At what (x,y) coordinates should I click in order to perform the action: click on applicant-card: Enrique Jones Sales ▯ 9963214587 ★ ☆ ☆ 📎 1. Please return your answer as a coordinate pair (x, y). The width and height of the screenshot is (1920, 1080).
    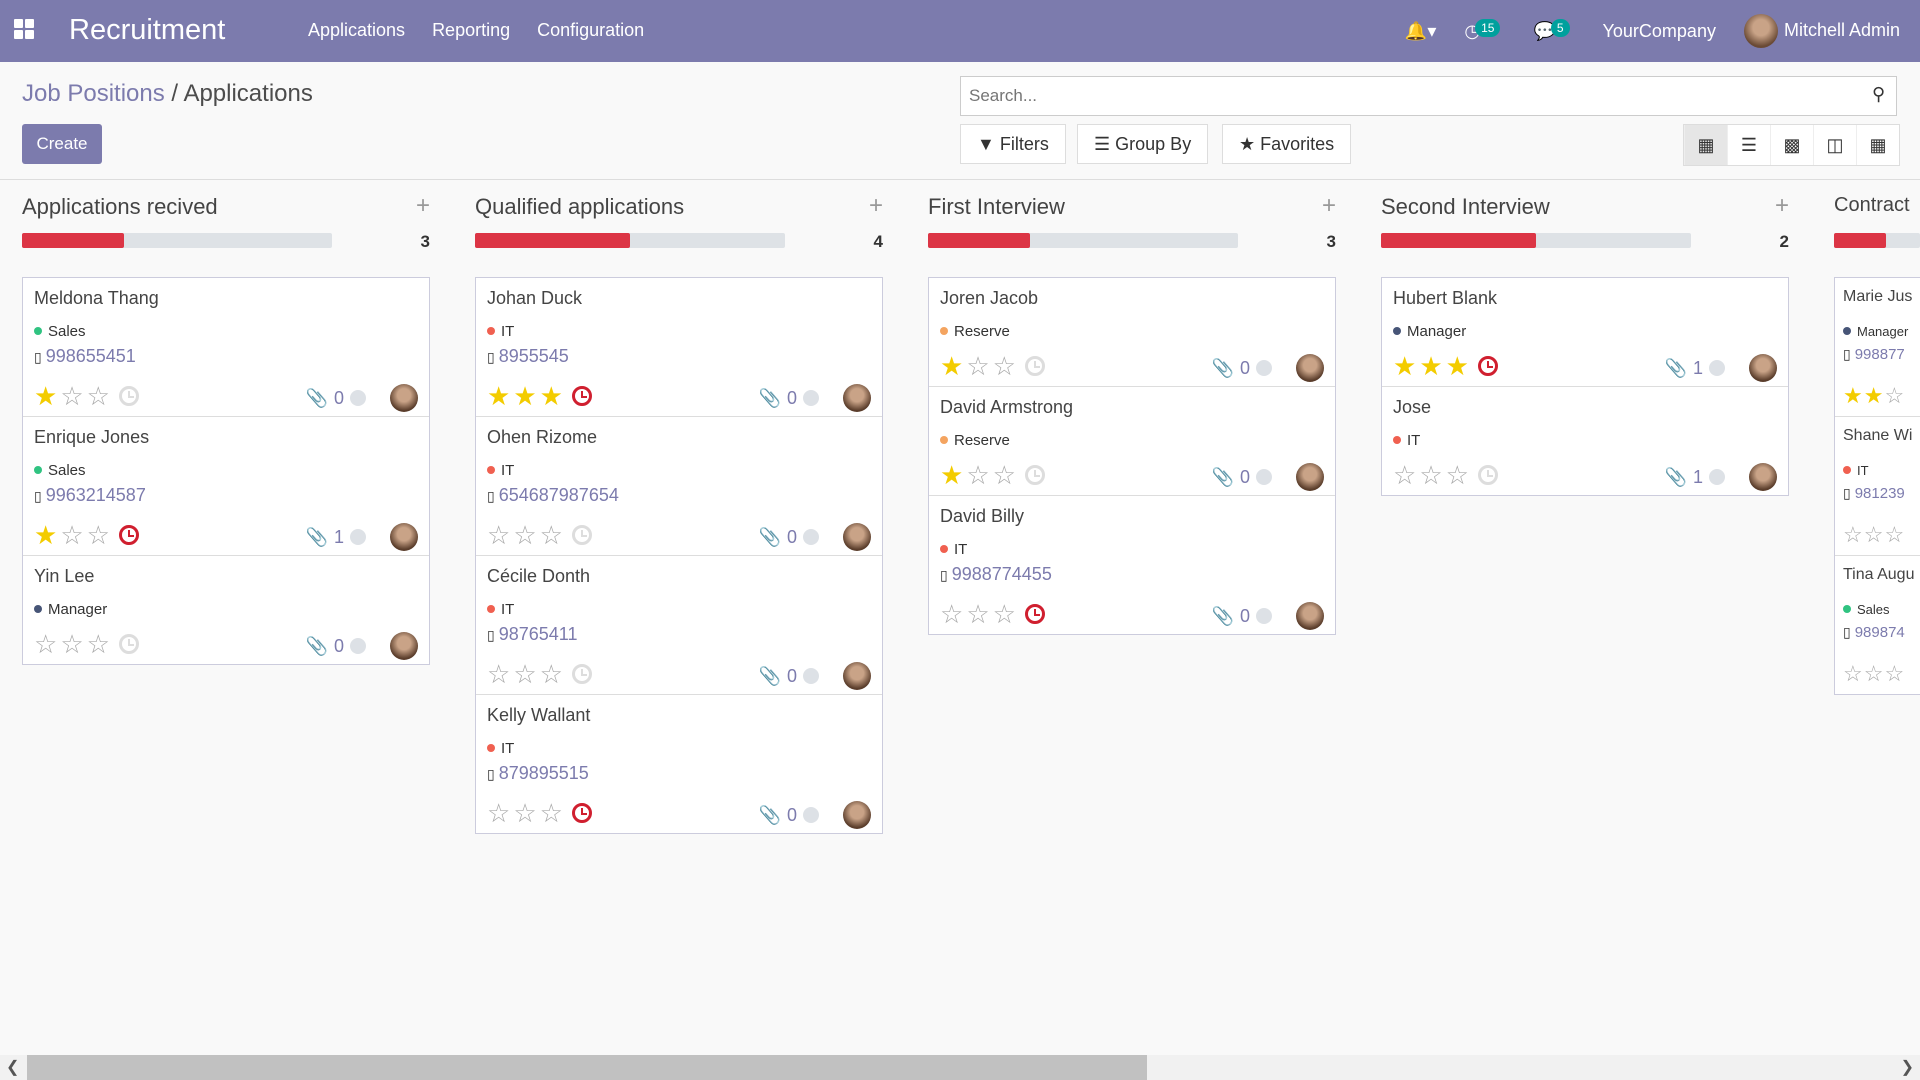
    Looking at the image, I should click on (226, 486).